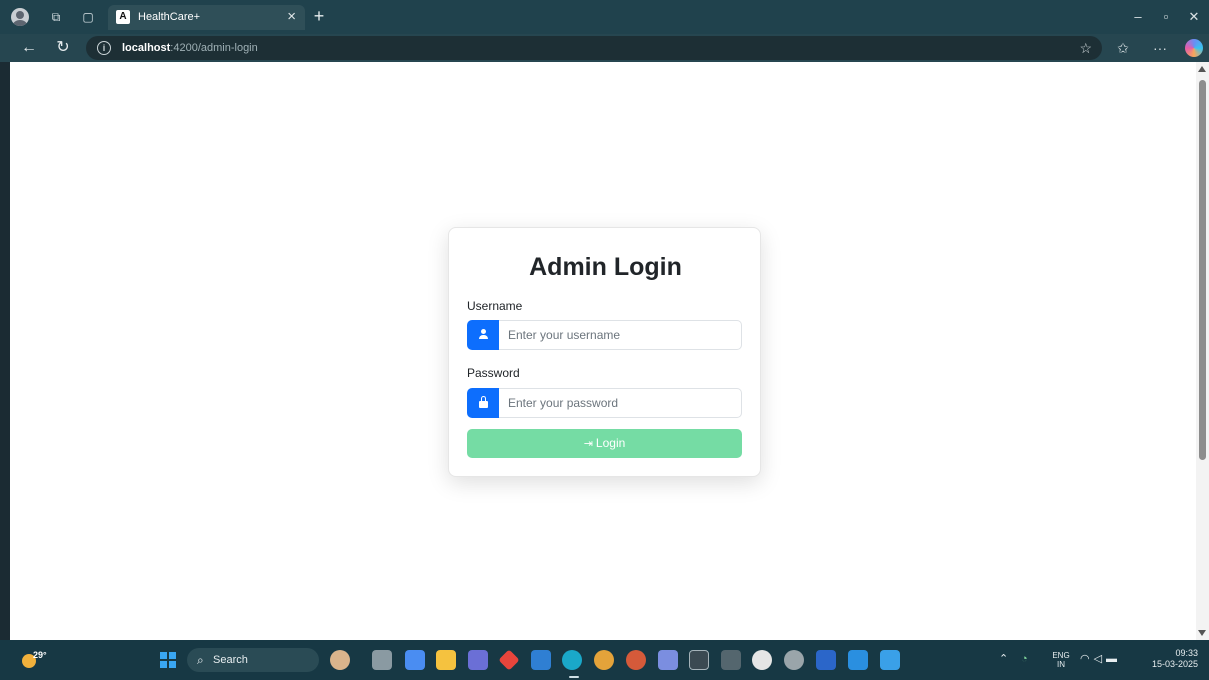 Image resolution: width=1209 pixels, height=680 pixels. I want to click on tab-close-icon: ×, so click(291, 17).